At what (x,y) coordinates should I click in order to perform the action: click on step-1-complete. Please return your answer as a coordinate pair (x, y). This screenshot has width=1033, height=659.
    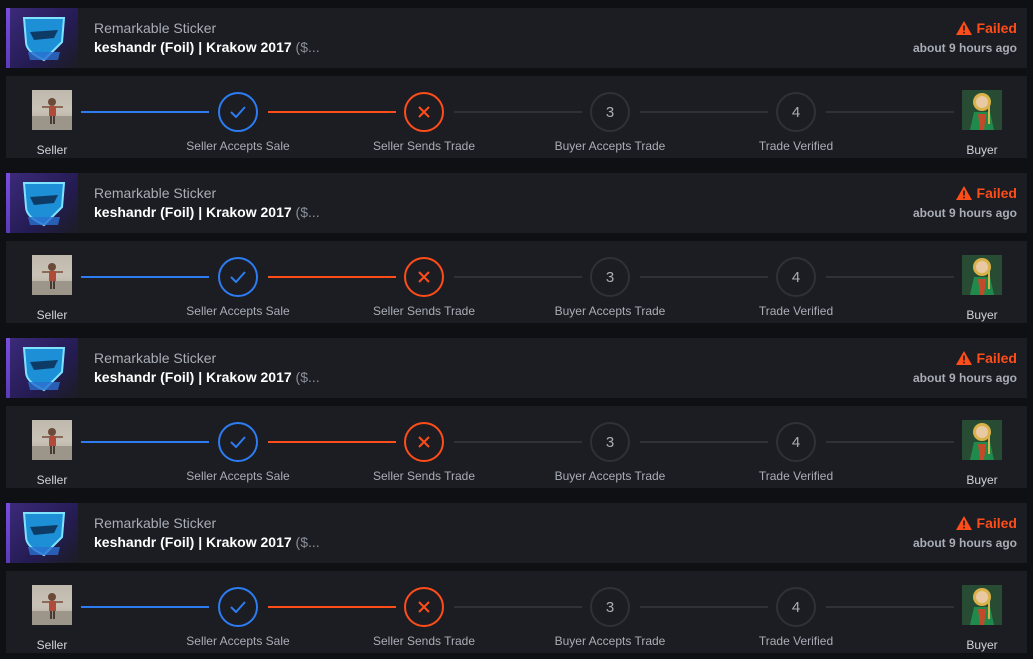
    Looking at the image, I should click on (238, 442).